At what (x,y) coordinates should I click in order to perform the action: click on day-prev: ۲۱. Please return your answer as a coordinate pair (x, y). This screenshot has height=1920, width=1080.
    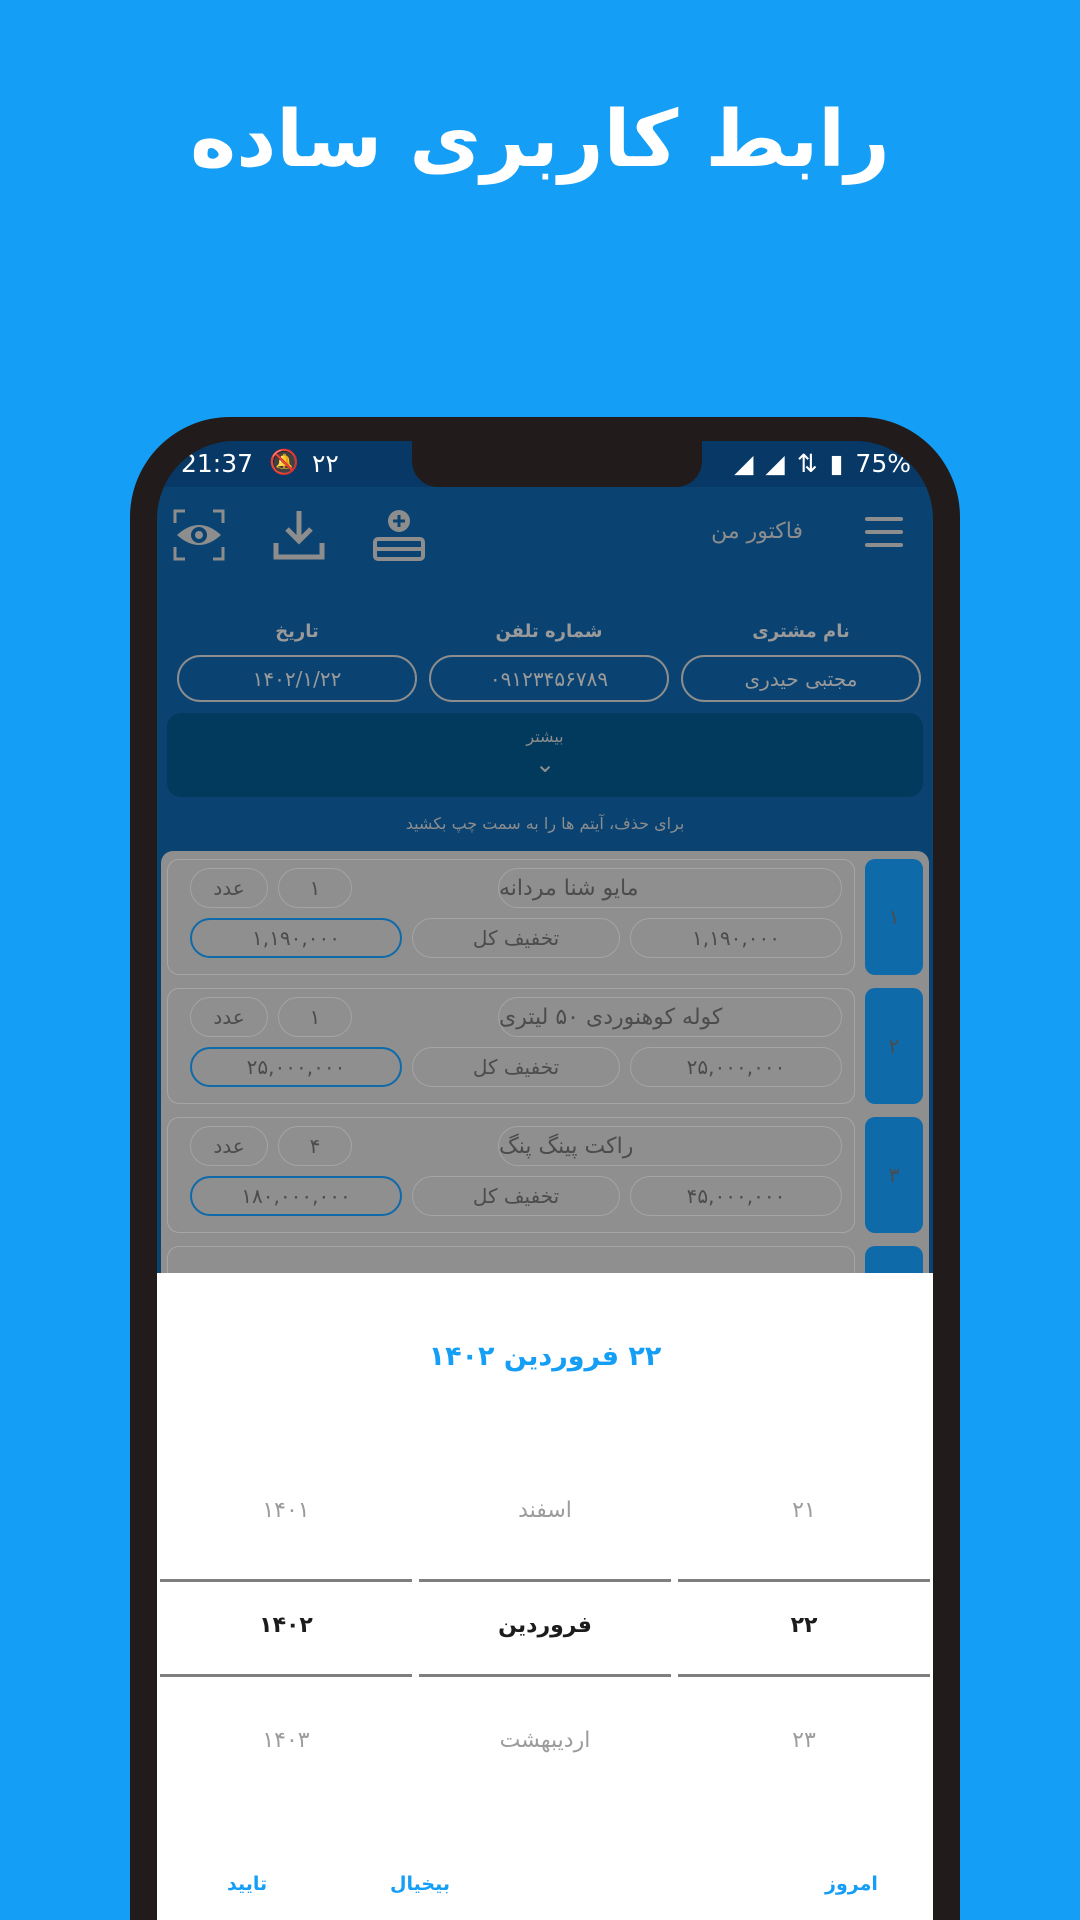
    Looking at the image, I should click on (804, 1510).